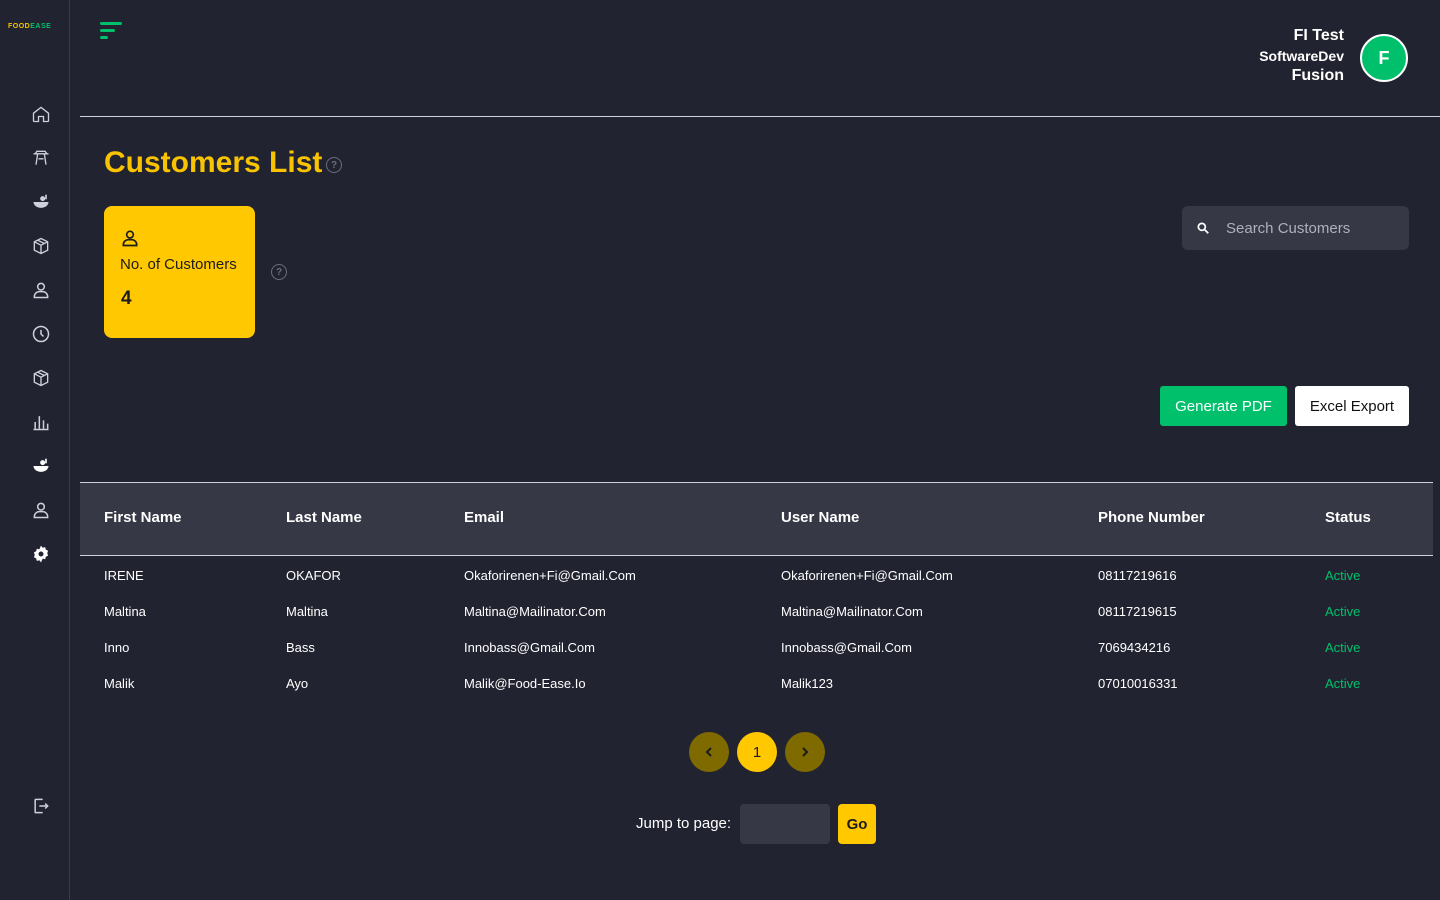 Image resolution: width=1440 pixels, height=900 pixels. I want to click on sidebar-item-tables, so click(41, 158).